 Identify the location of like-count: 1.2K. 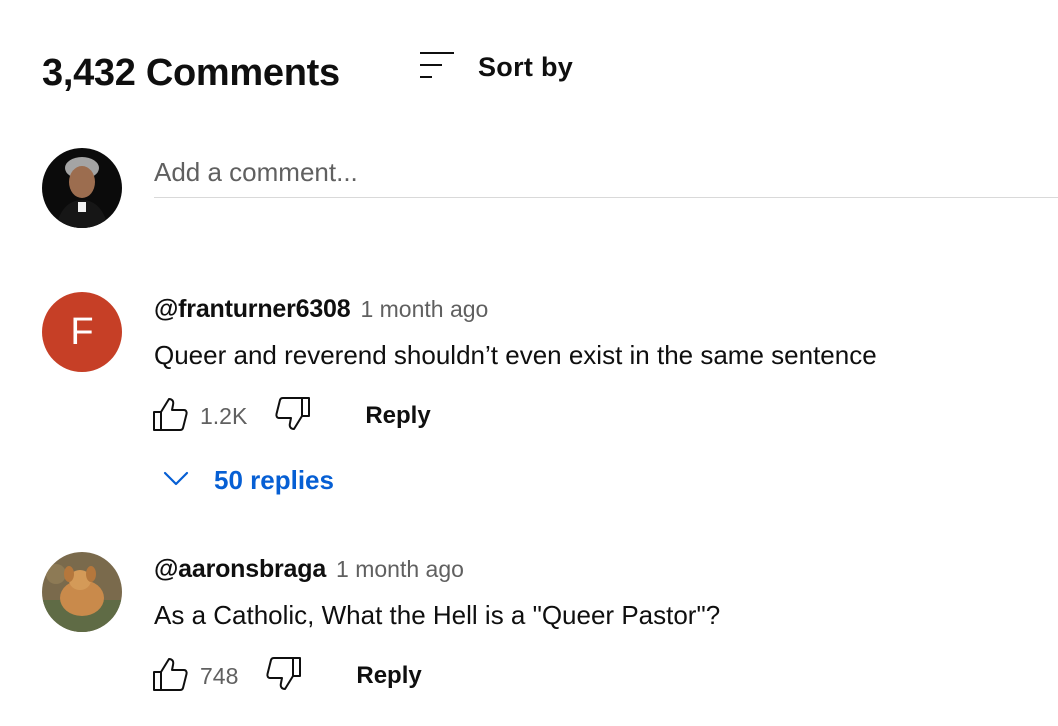
(224, 415).